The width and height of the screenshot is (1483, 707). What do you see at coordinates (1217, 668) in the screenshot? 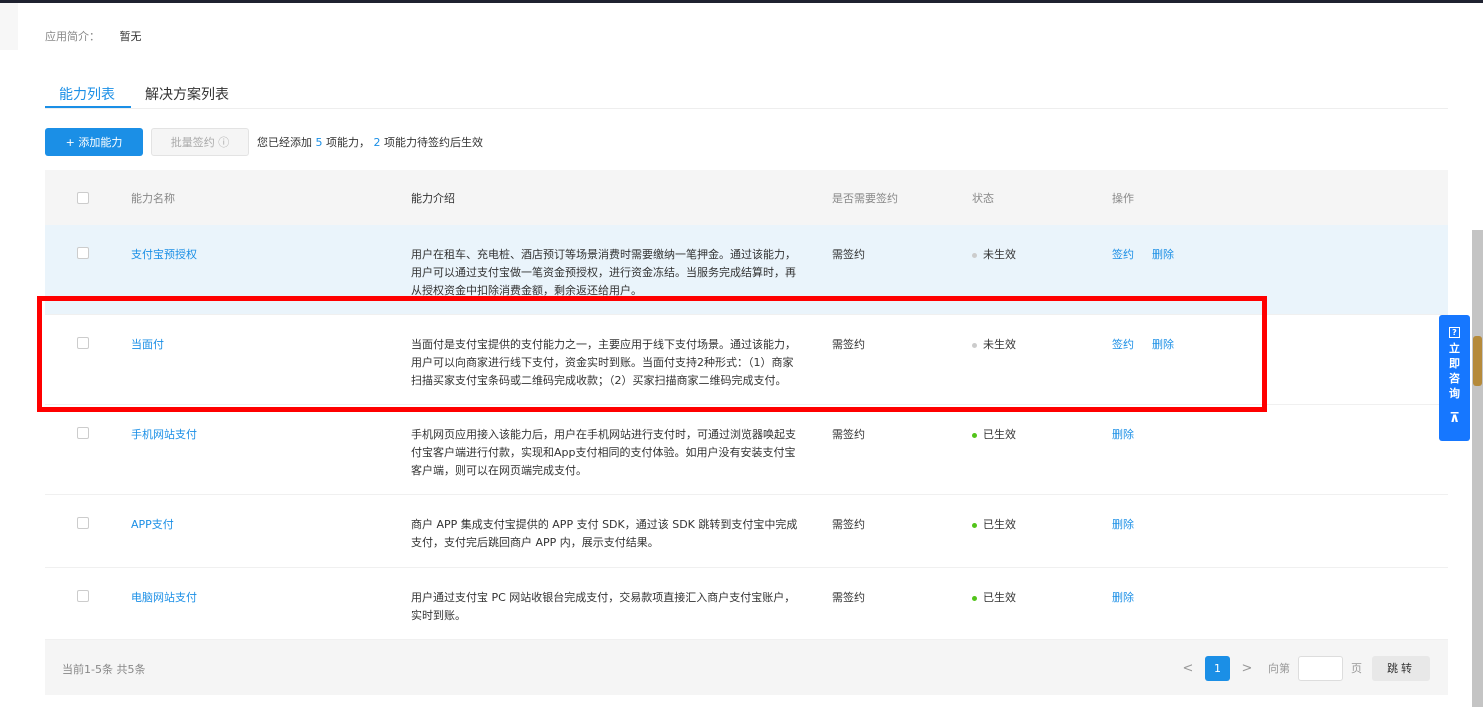
I see `page-1-button: 1` at bounding box center [1217, 668].